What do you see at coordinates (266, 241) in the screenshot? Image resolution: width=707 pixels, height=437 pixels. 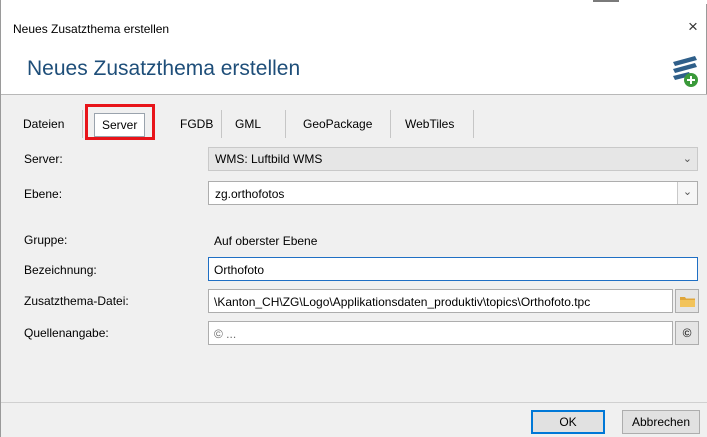 I see `gruppe-value: Auf oberster Ebene` at bounding box center [266, 241].